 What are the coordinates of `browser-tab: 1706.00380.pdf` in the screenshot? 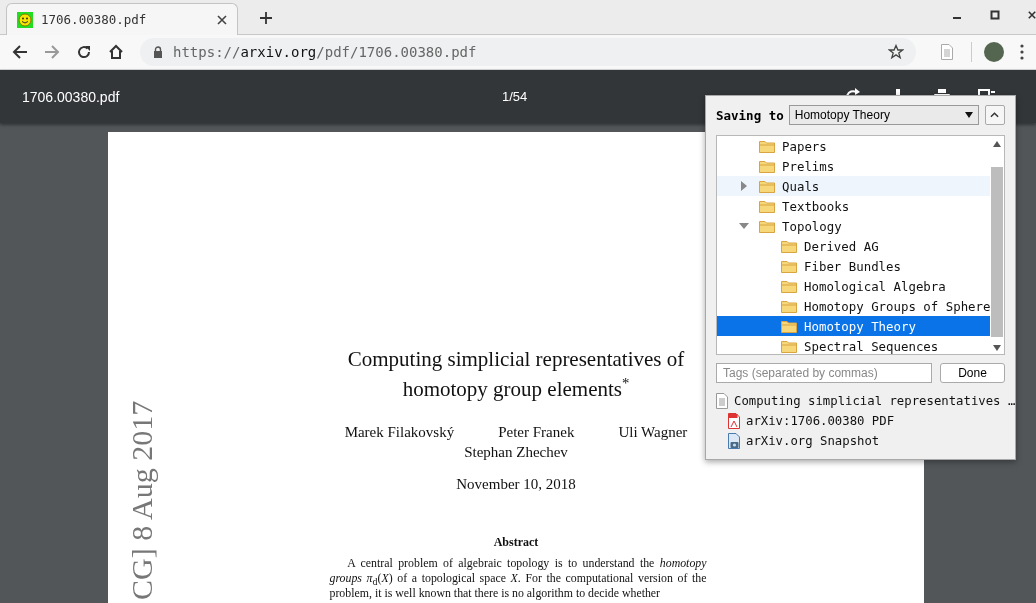 It's located at (122, 19).